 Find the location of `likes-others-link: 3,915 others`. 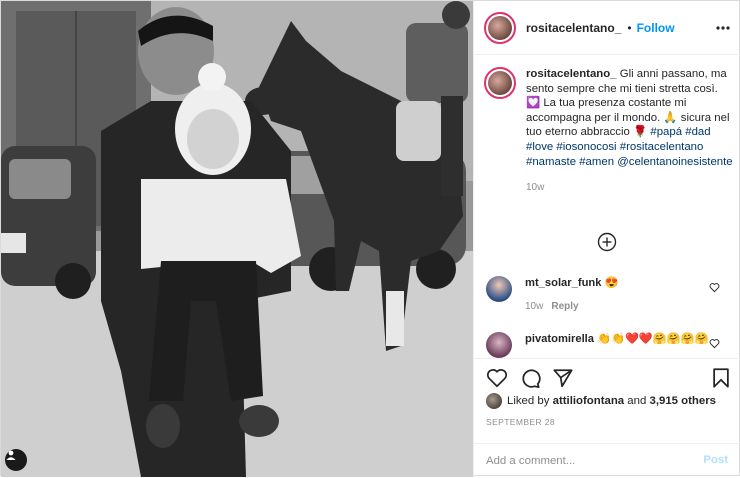

likes-others-link: 3,915 others is located at coordinates (682, 401).